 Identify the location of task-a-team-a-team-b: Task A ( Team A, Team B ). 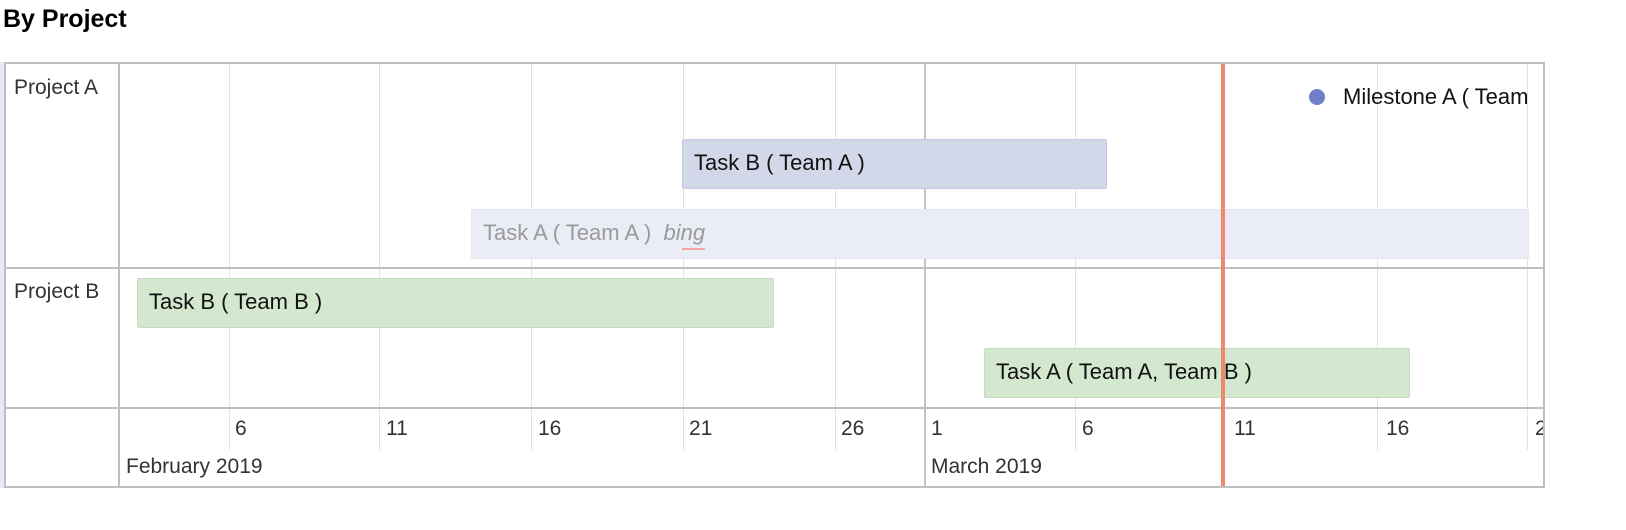
(1197, 373).